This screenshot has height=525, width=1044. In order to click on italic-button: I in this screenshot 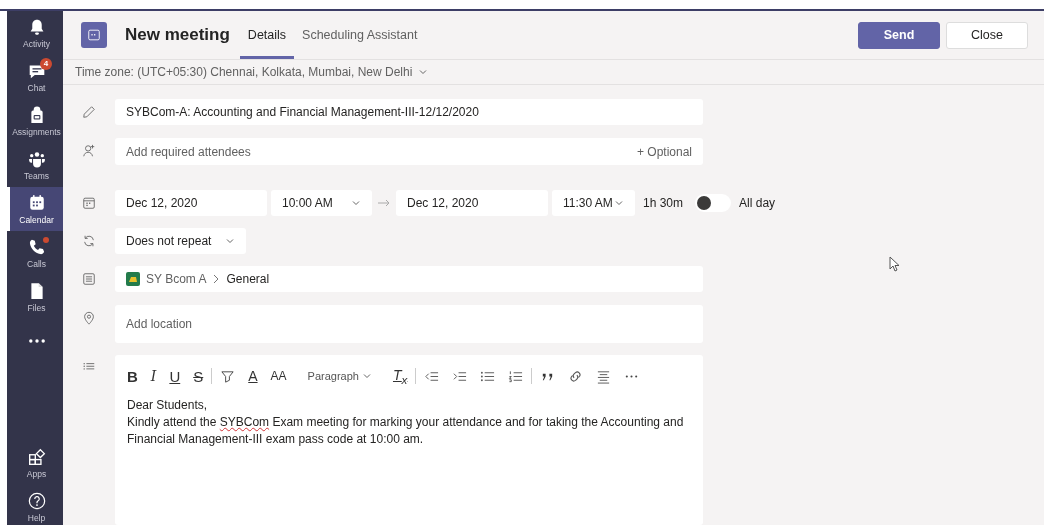, I will do `click(153, 376)`.